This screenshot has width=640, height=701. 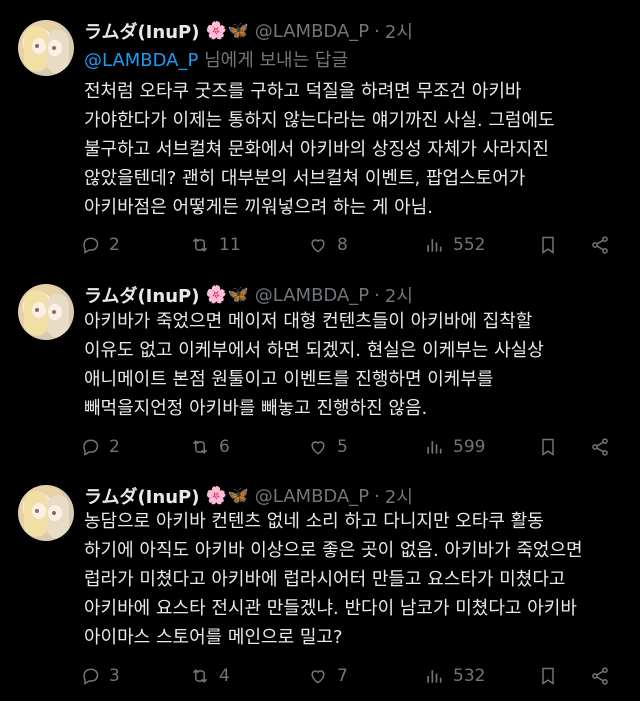 I want to click on action-bar: 2 11 8 552, so click(x=350, y=245).